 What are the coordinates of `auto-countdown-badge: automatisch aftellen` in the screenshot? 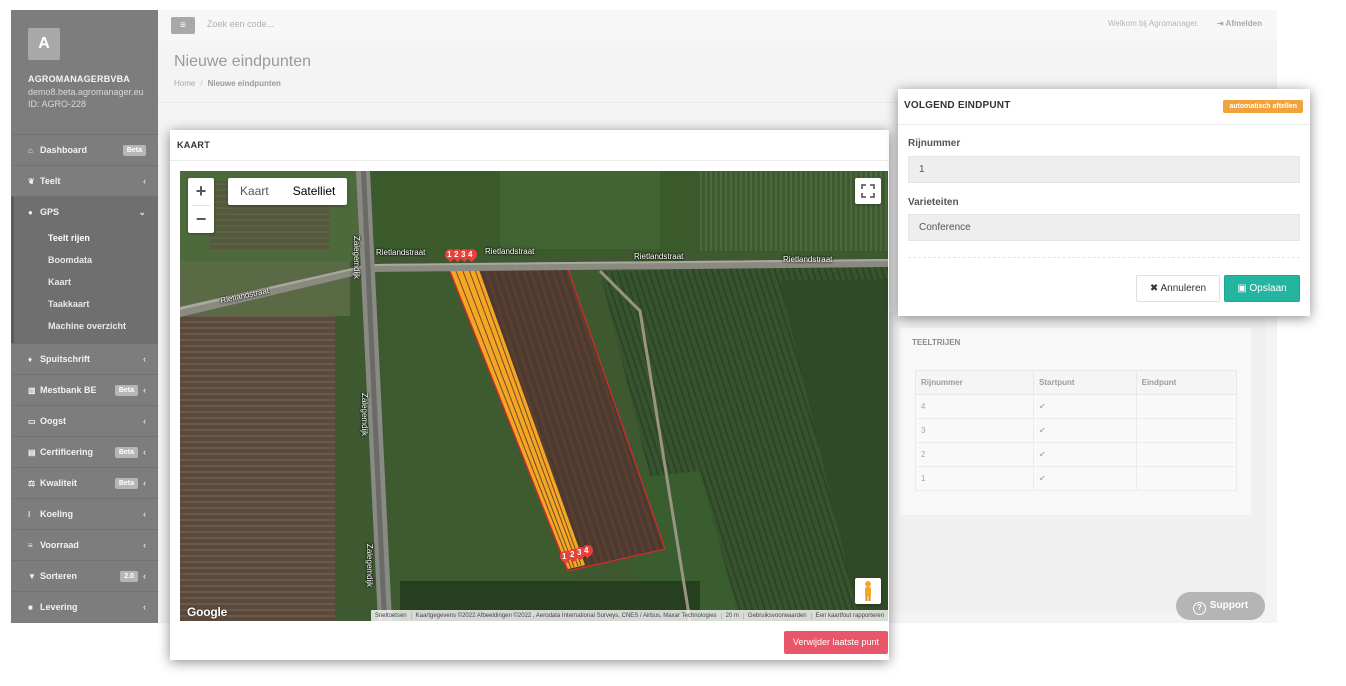 It's located at (1263, 106).